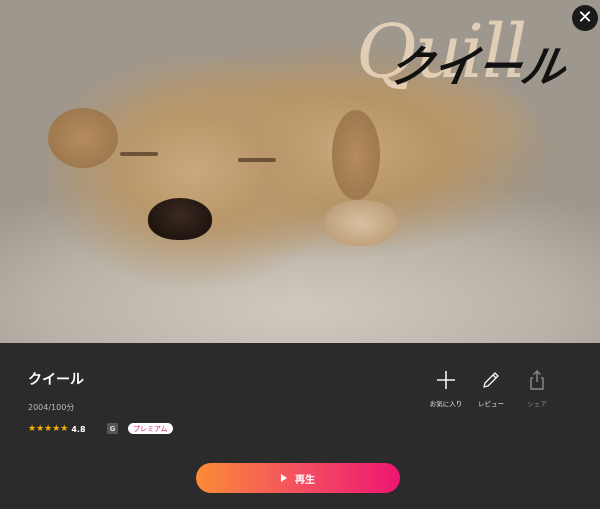 Image resolution: width=600 pixels, height=509 pixels. I want to click on pencil-icon, so click(491, 380).